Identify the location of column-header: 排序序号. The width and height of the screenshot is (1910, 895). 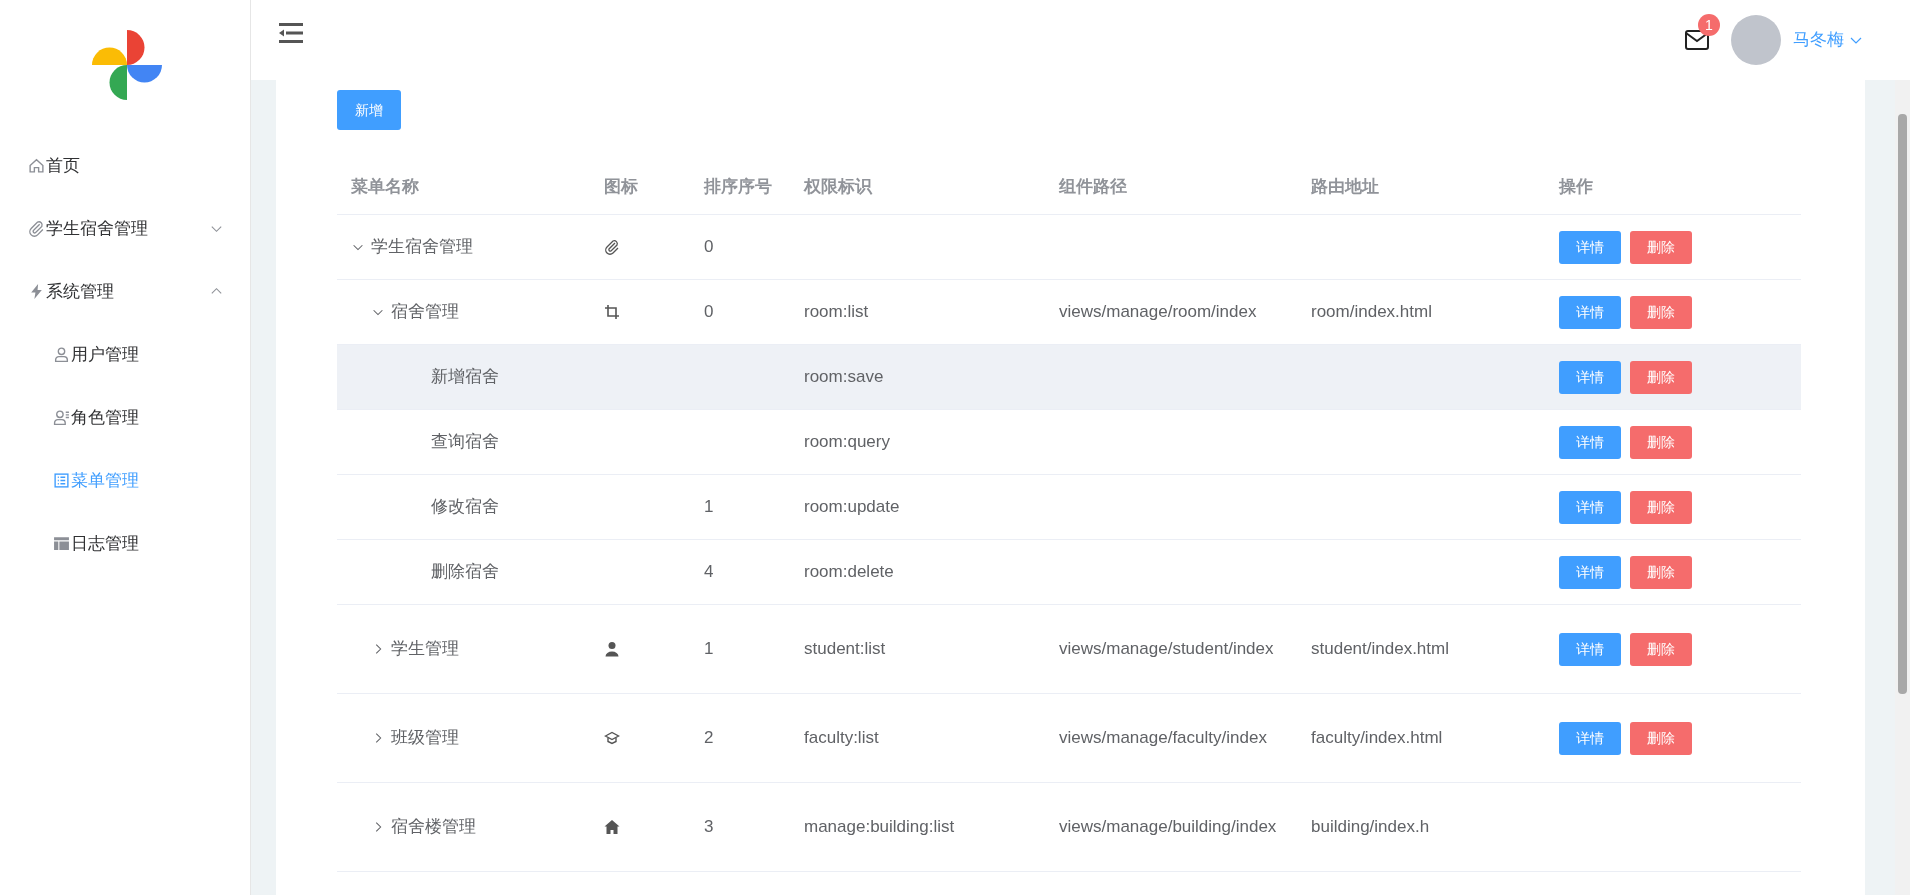
(738, 186).